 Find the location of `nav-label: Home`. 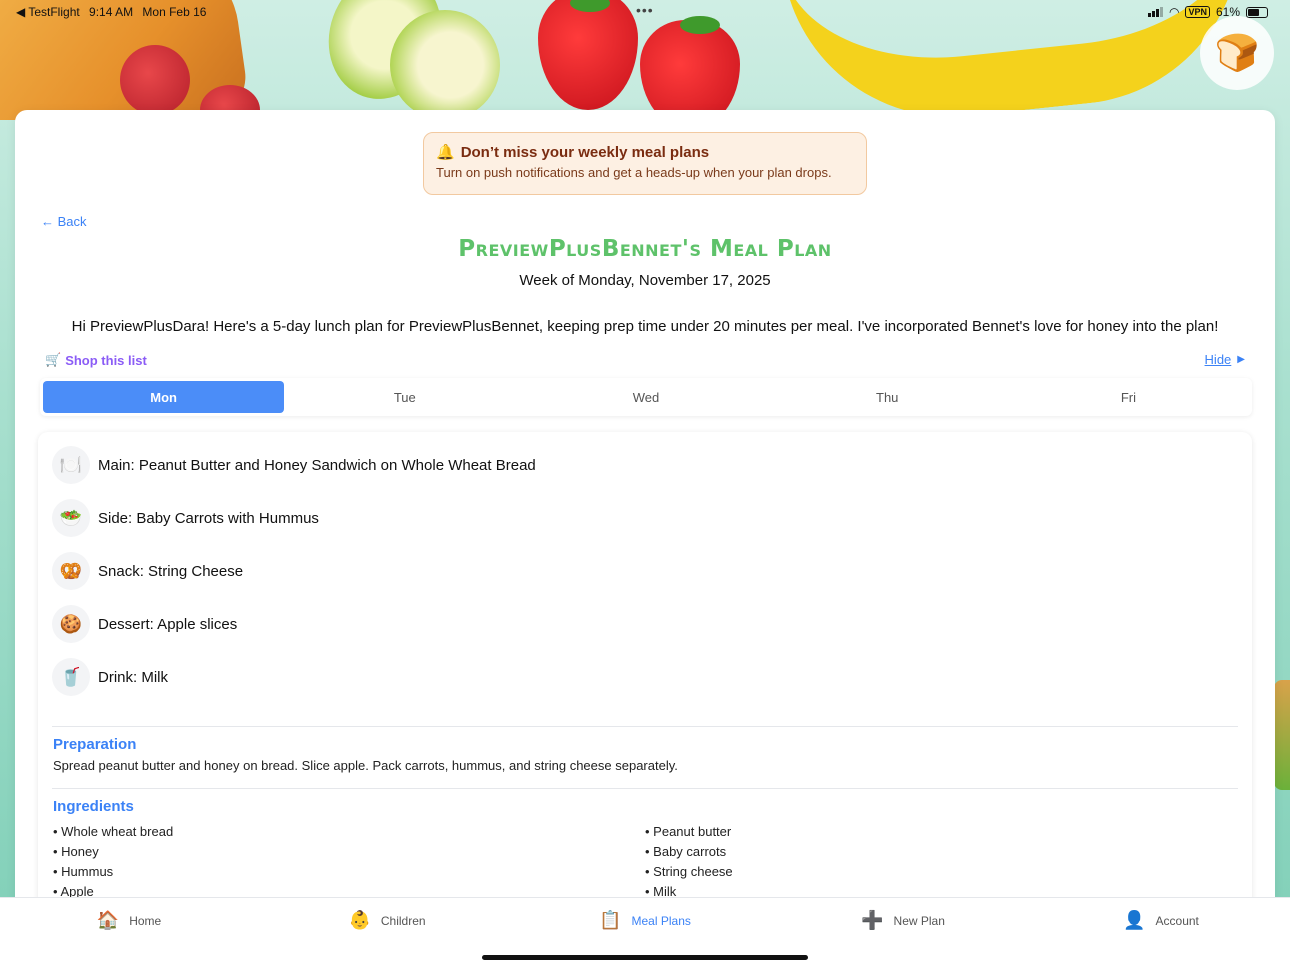

nav-label: Home is located at coordinates (145, 921).